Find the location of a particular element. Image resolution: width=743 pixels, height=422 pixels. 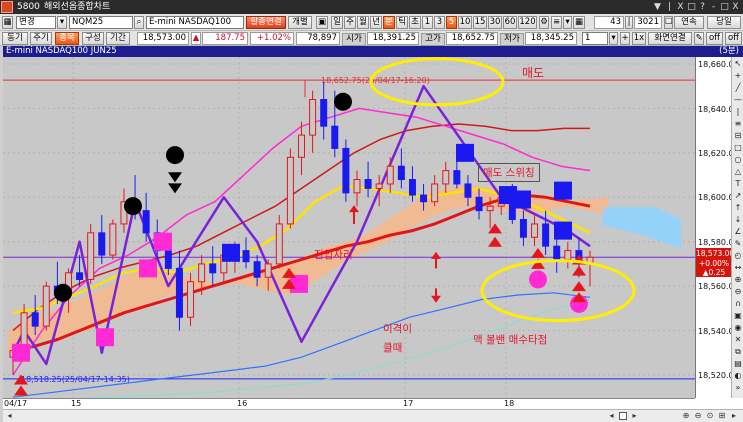

chevron-down-icon: ▾ is located at coordinates (62, 22).